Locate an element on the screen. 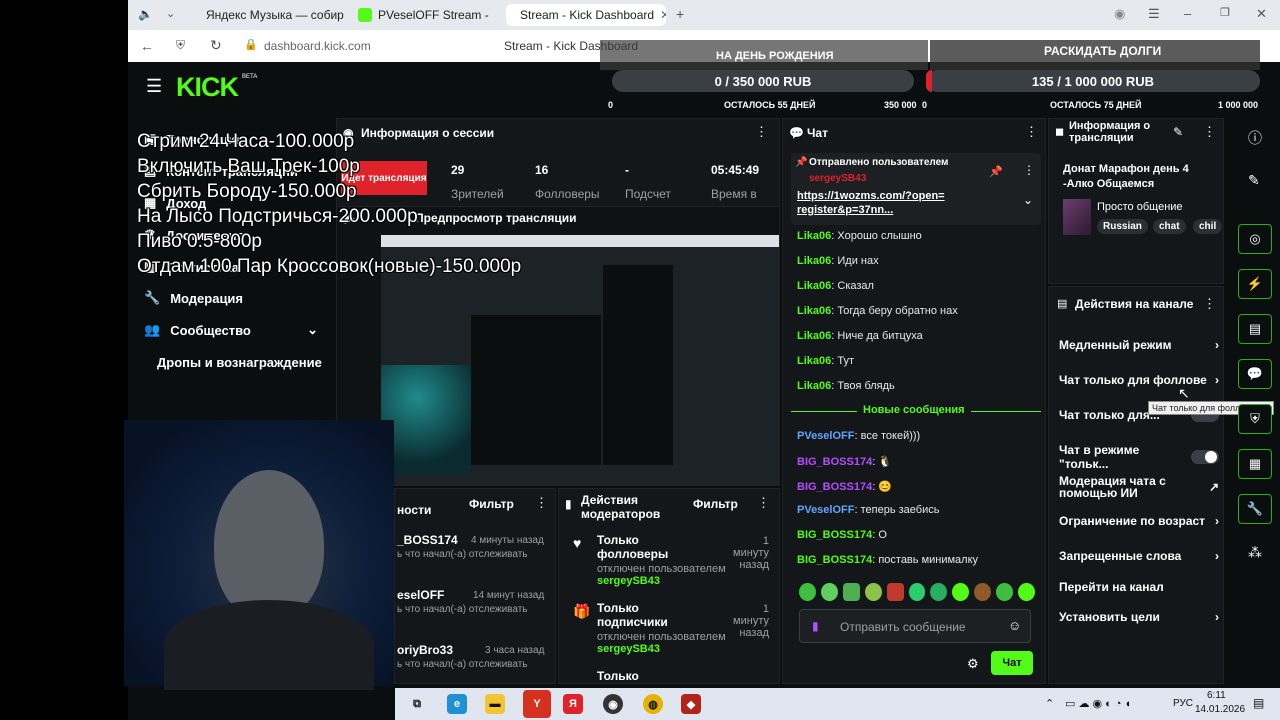 Image resolution: width=1280 pixels, height=720 pixels. category-name: Просто общение is located at coordinates (1140, 207).